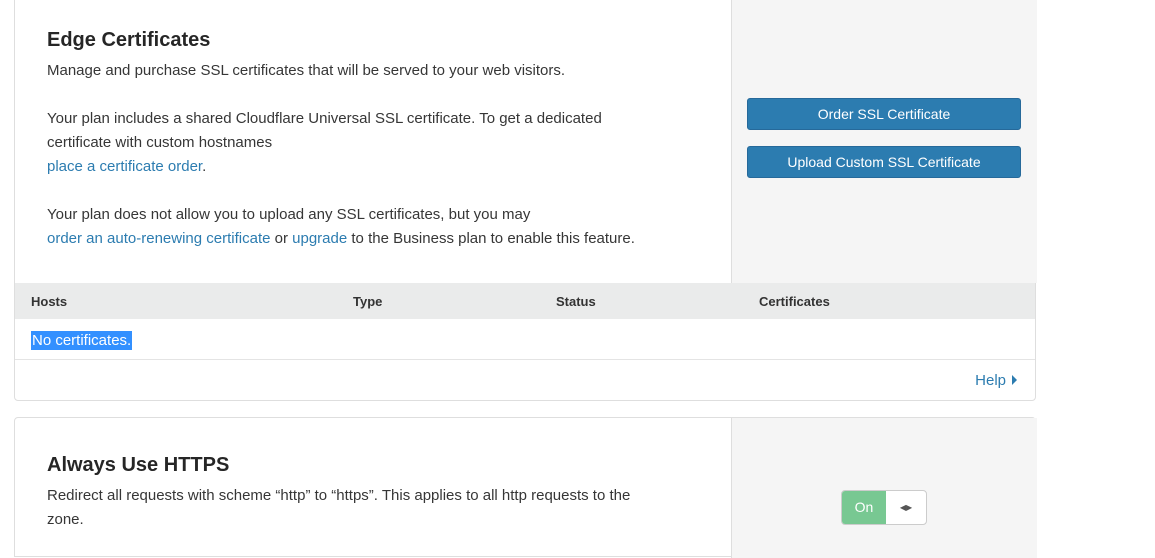 This screenshot has width=1155, height=558. What do you see at coordinates (281, 238) in the screenshot?
I see `or-text: or` at bounding box center [281, 238].